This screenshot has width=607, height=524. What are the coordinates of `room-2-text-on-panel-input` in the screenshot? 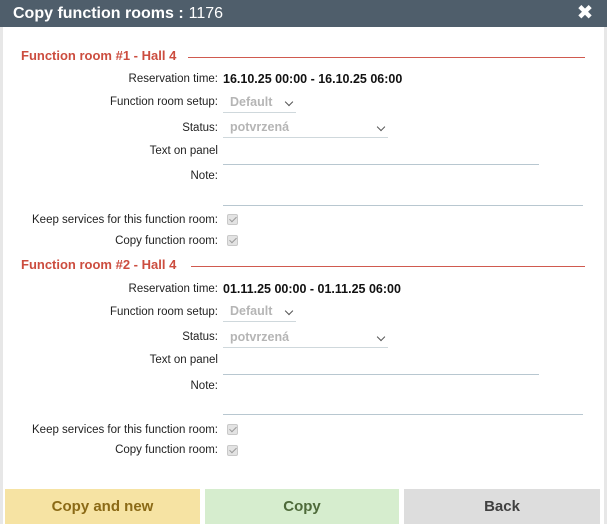 It's located at (381, 374).